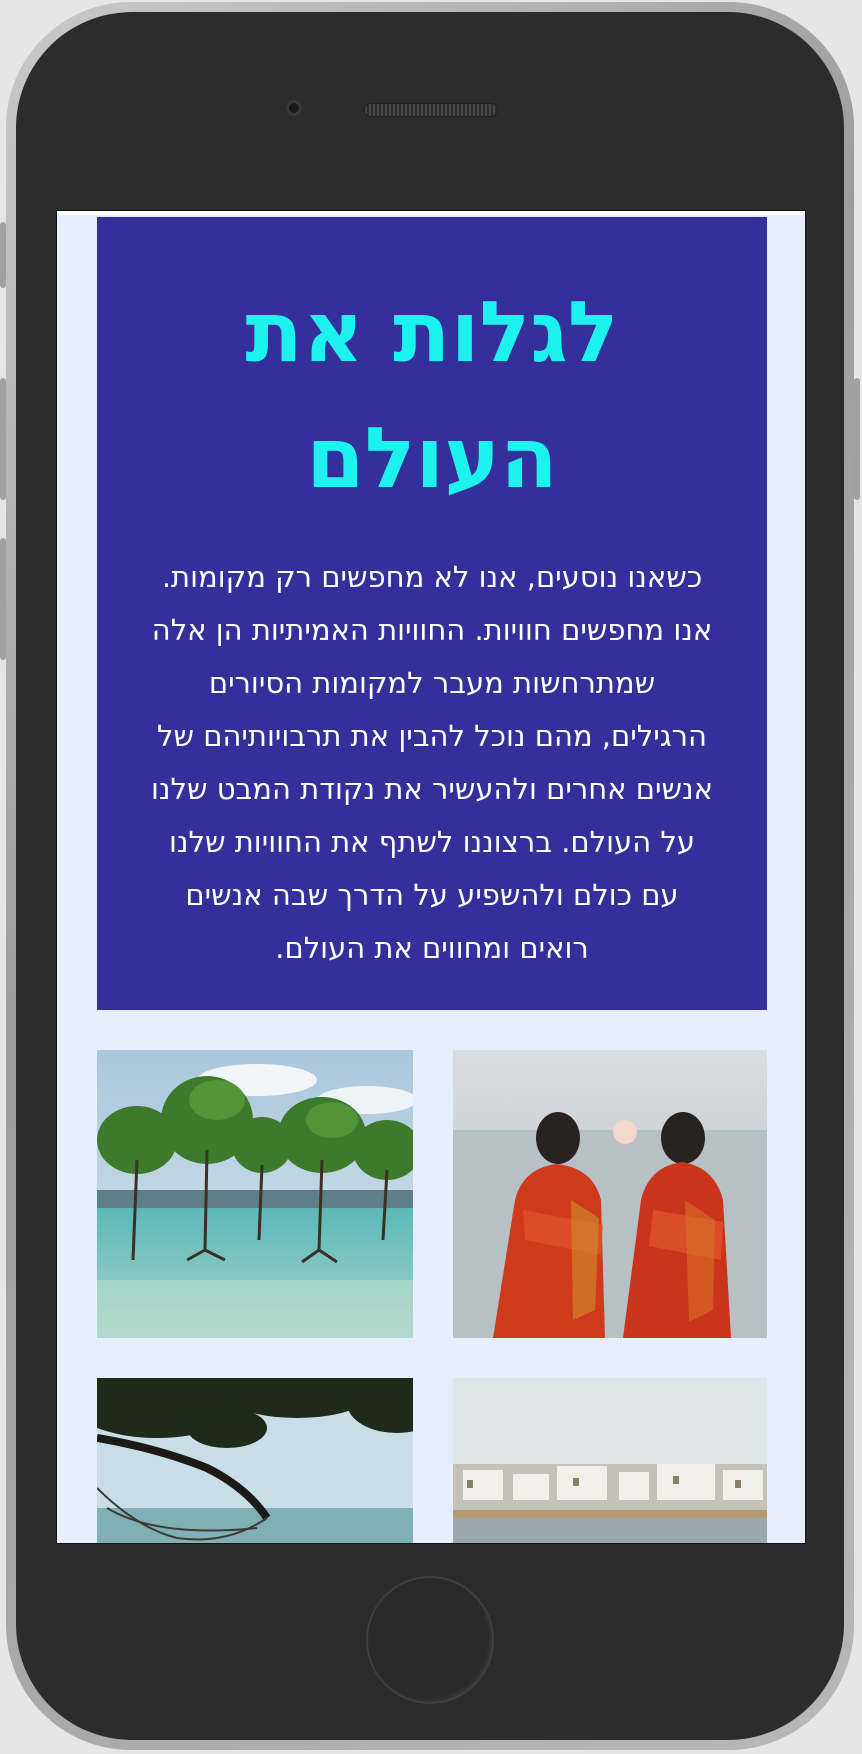 The height and width of the screenshot is (1754, 862). What do you see at coordinates (432, 683) in the screenshot?
I see `hero-paragraph-line: שמתרחשות מעבר למקומות הסיורים` at bounding box center [432, 683].